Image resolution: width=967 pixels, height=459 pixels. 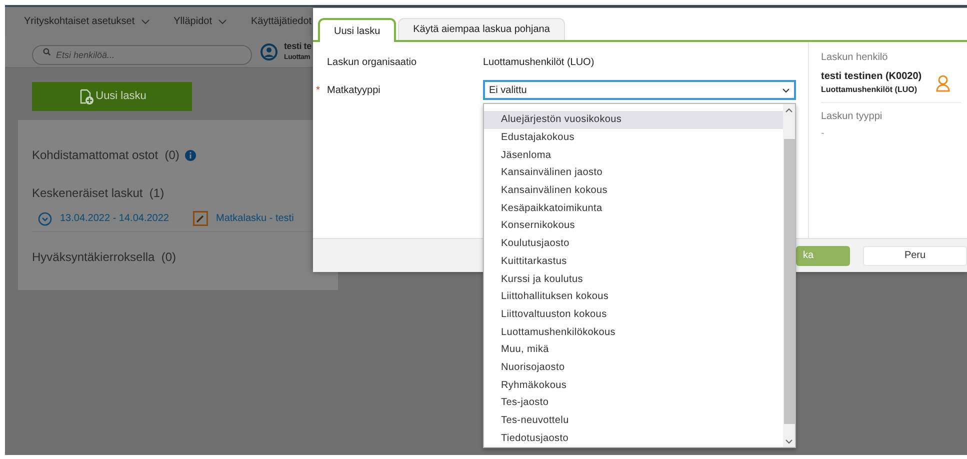 What do you see at coordinates (538, 63) in the screenshot?
I see `field-value: Luottamushenkilöt (LUO)` at bounding box center [538, 63].